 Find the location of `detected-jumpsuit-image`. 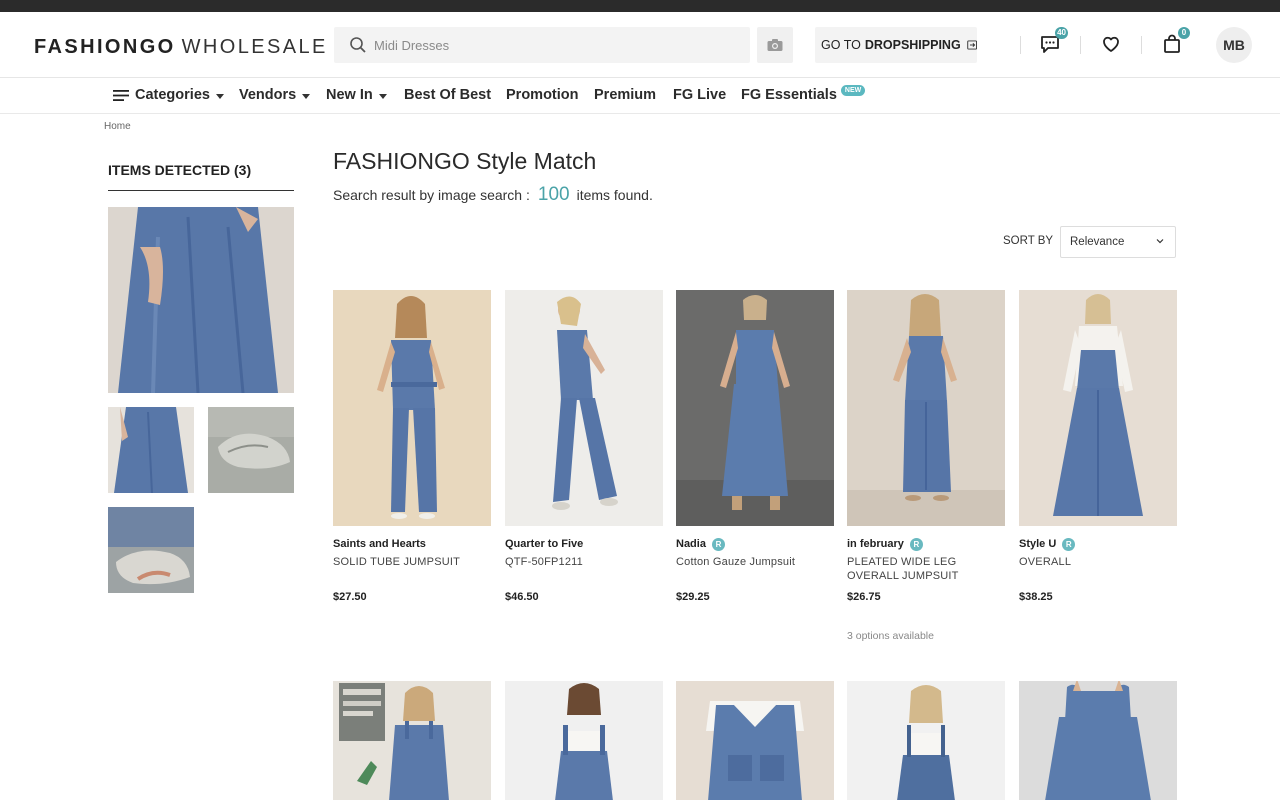

detected-jumpsuit-image is located at coordinates (201, 300).